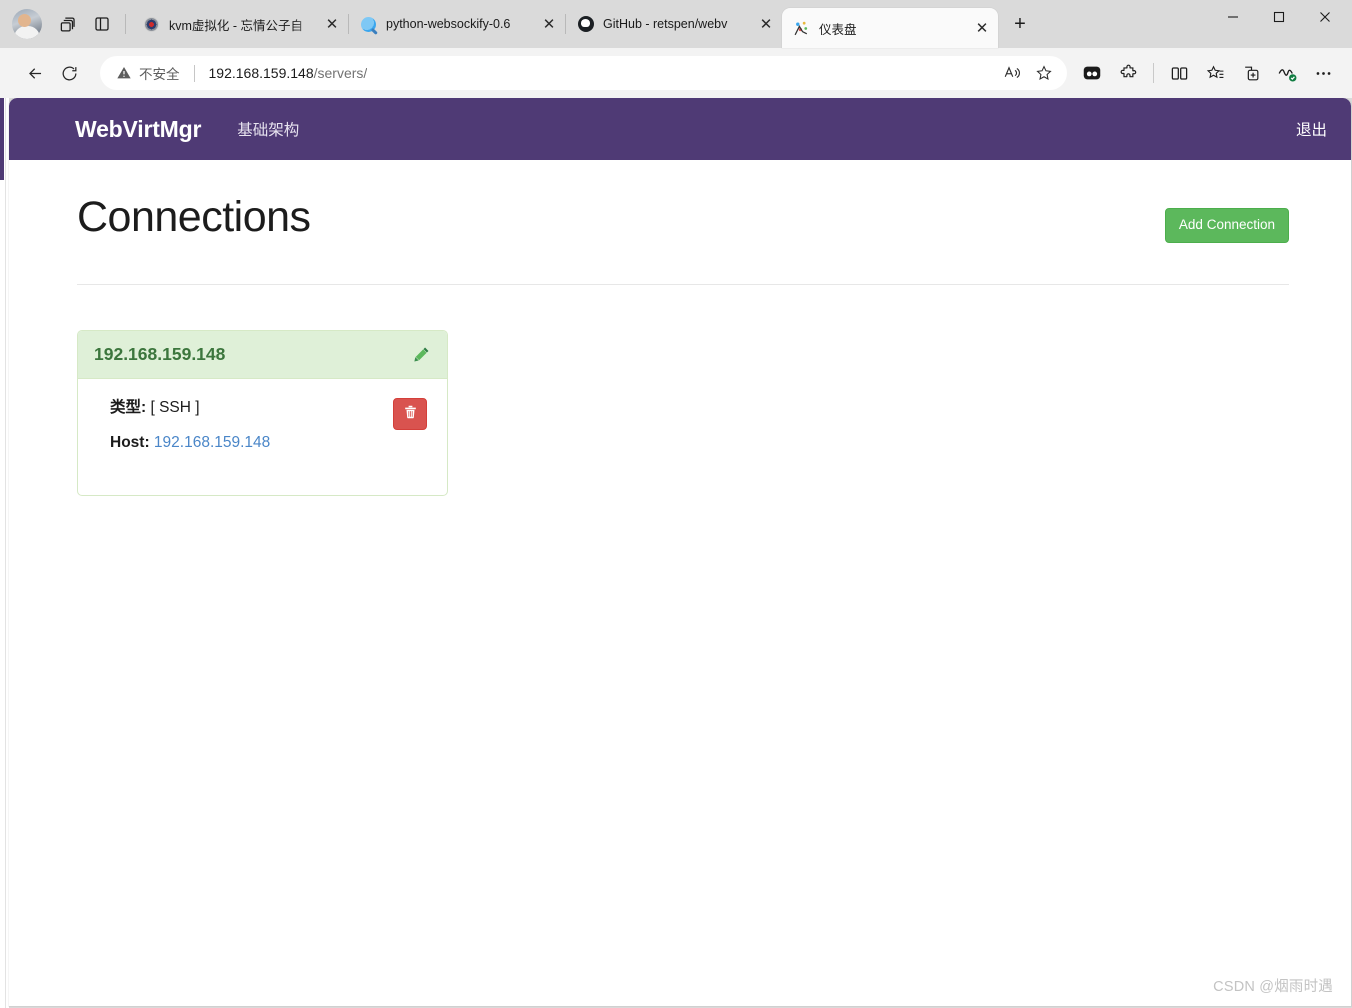 Image resolution: width=1352 pixels, height=1008 pixels. I want to click on logout-link: 退出, so click(1311, 130).